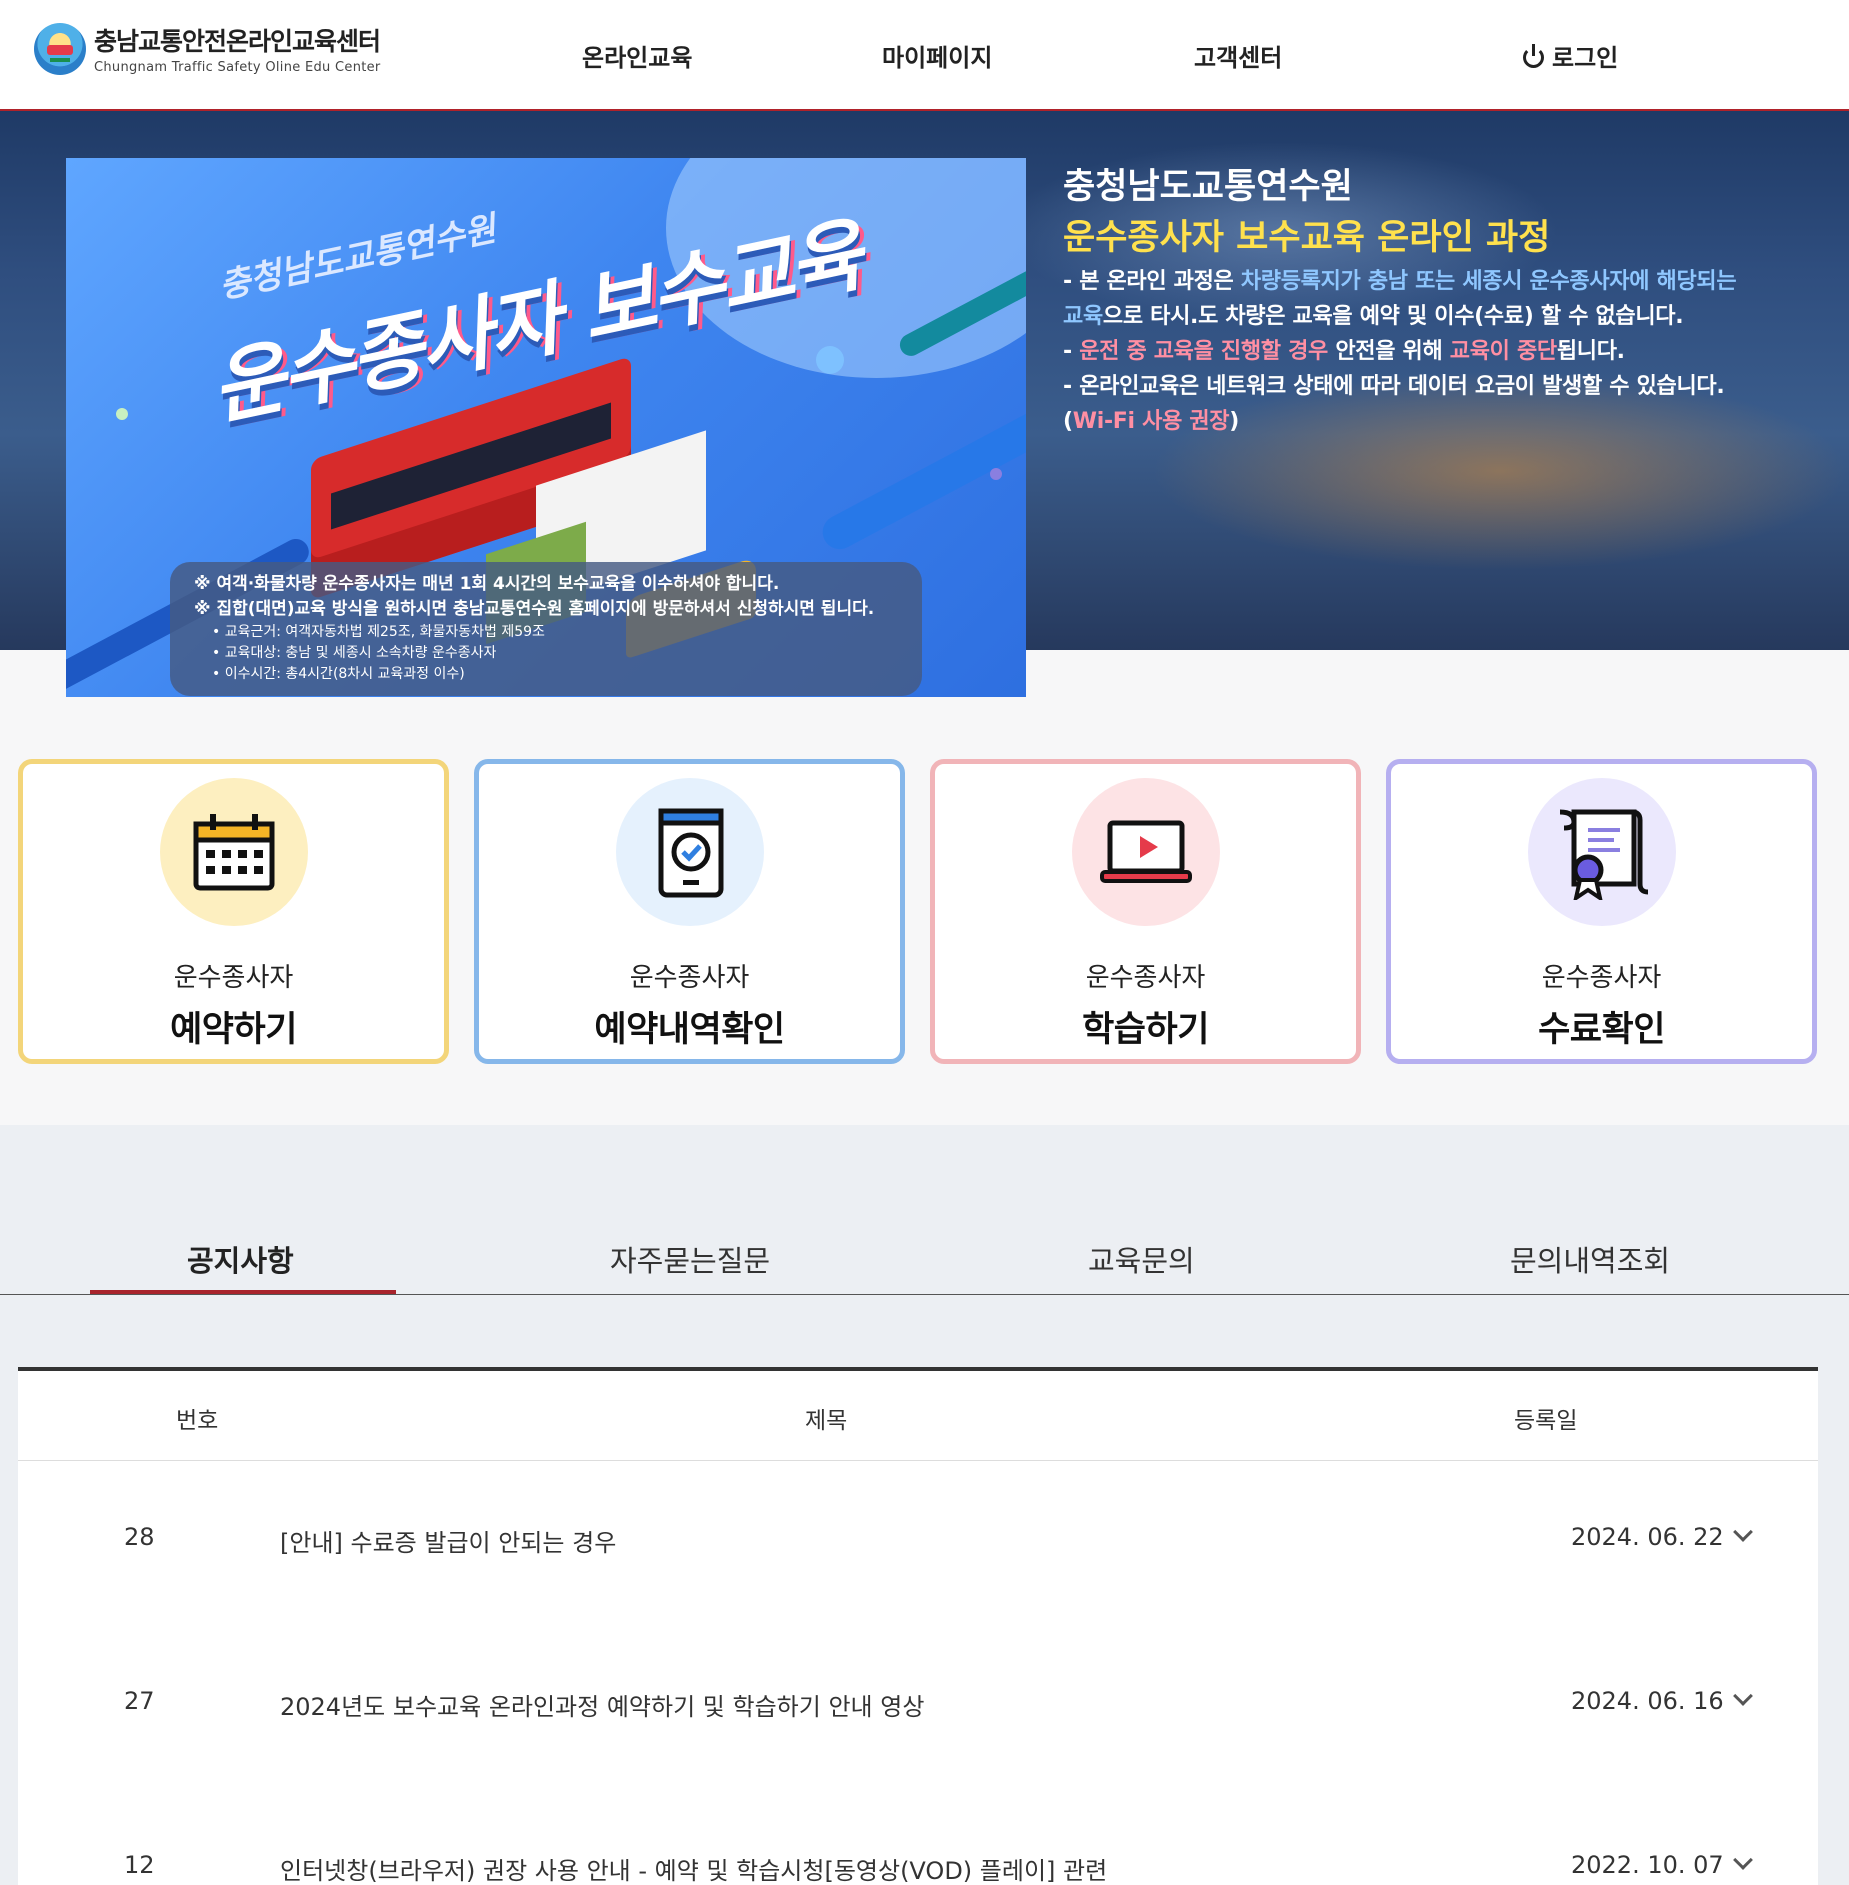 This screenshot has width=1849, height=1885. Describe the element at coordinates (1208, 187) in the screenshot. I see `hero-org-title: 충청남도교통연수원` at that location.